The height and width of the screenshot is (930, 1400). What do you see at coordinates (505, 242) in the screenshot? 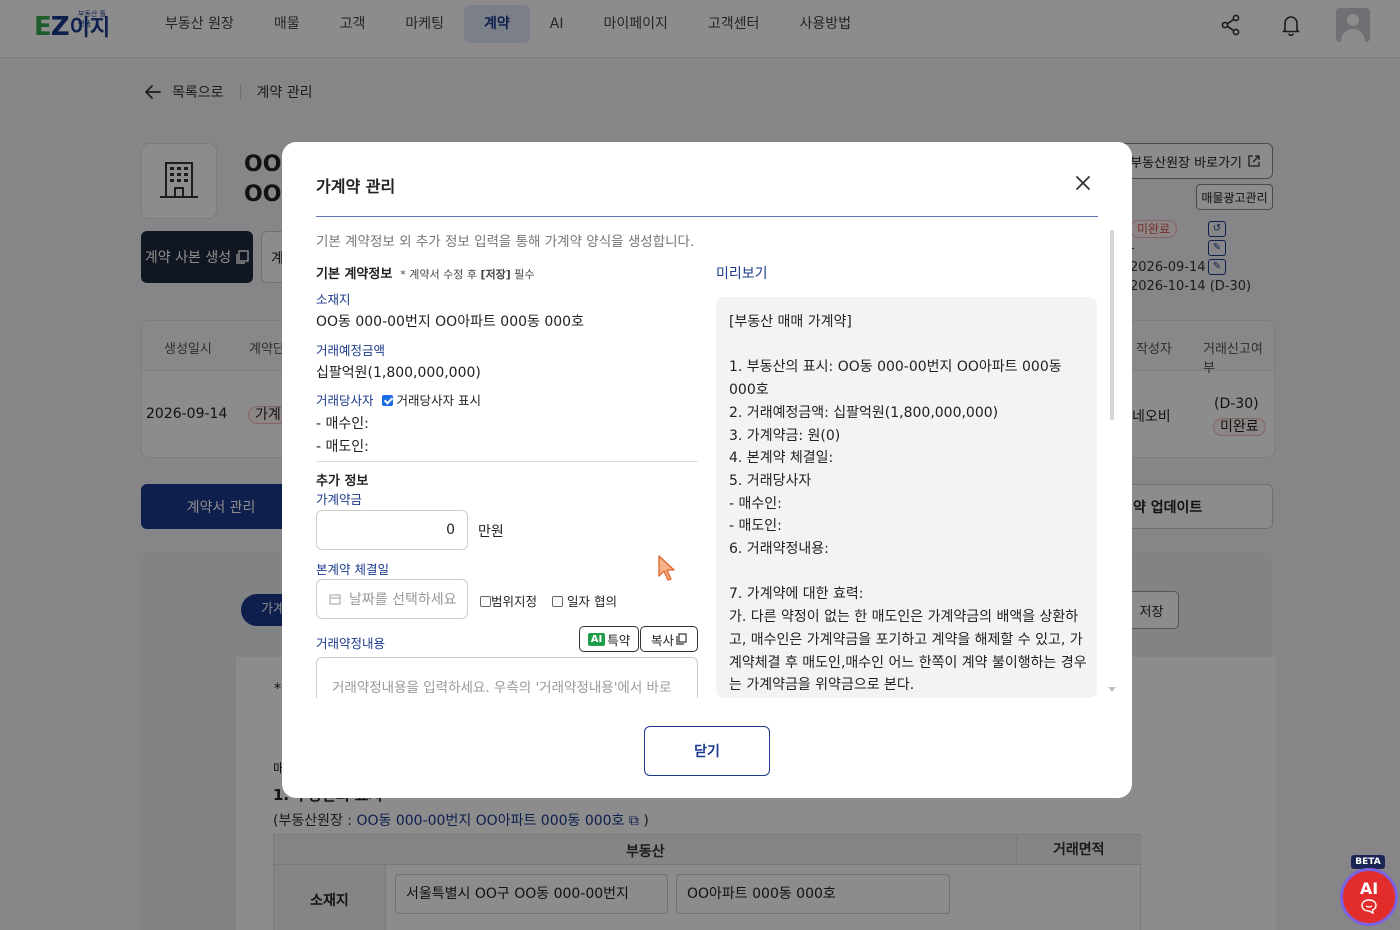
I see `modal-description: 기본 계약정보 외 추가 정보 입력을 통해 가계약 양식을 생성합니다.` at bounding box center [505, 242].